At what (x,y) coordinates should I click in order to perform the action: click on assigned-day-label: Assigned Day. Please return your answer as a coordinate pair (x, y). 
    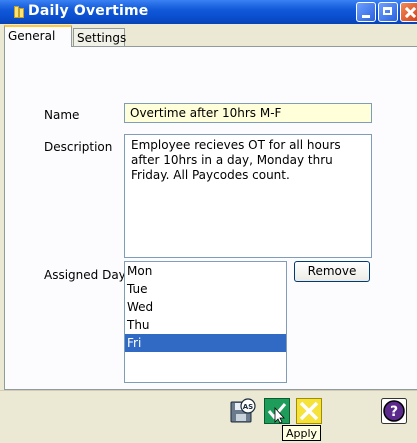
    Looking at the image, I should click on (85, 275).